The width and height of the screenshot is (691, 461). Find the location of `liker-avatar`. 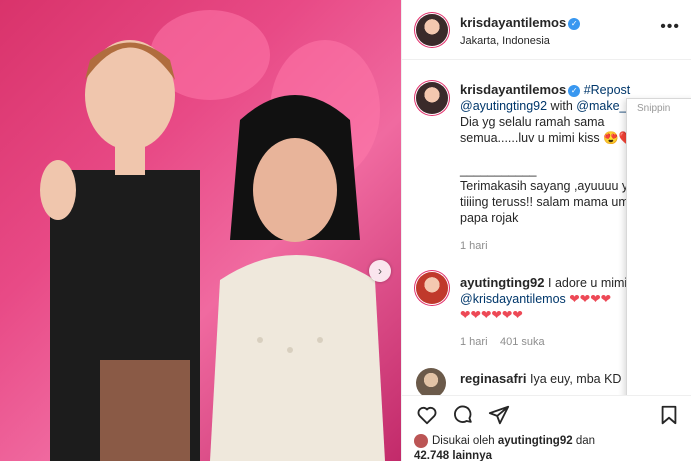

liker-avatar is located at coordinates (421, 441).